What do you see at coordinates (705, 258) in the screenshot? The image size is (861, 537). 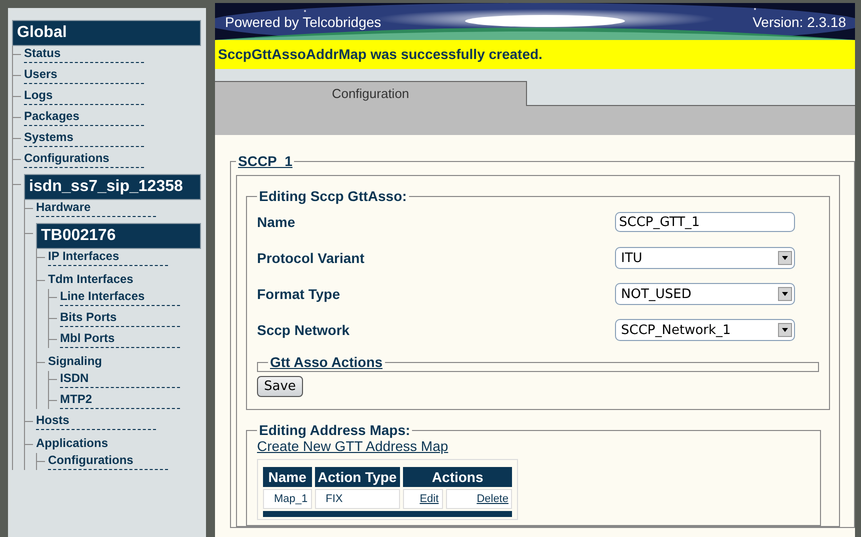 I see `dropdown: ITU` at bounding box center [705, 258].